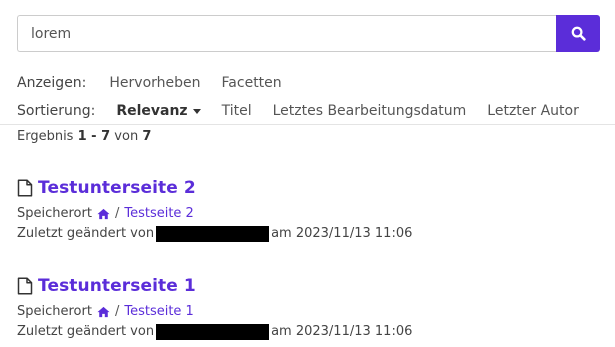 Image resolution: width=615 pixels, height=347 pixels. What do you see at coordinates (147, 136) in the screenshot?
I see `result-total: 7` at bounding box center [147, 136].